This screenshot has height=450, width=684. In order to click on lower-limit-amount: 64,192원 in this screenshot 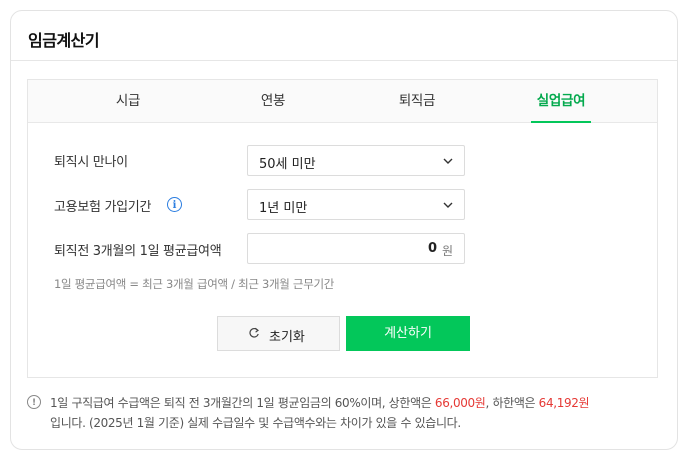, I will do `click(564, 403)`.